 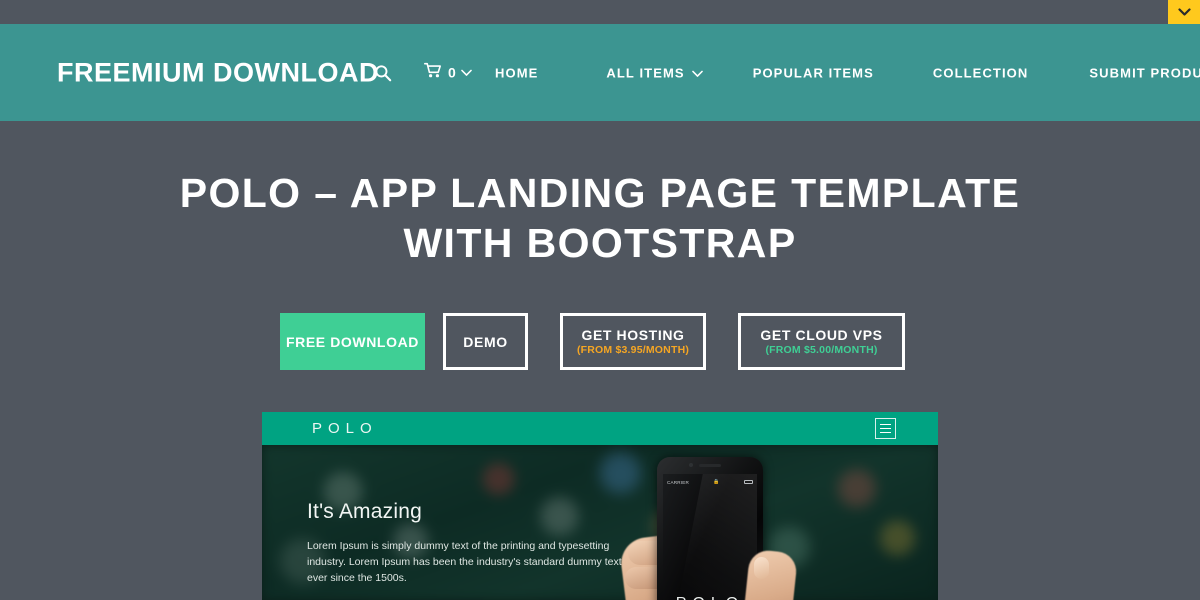 What do you see at coordinates (710, 465) in the screenshot?
I see `phone-speaker` at bounding box center [710, 465].